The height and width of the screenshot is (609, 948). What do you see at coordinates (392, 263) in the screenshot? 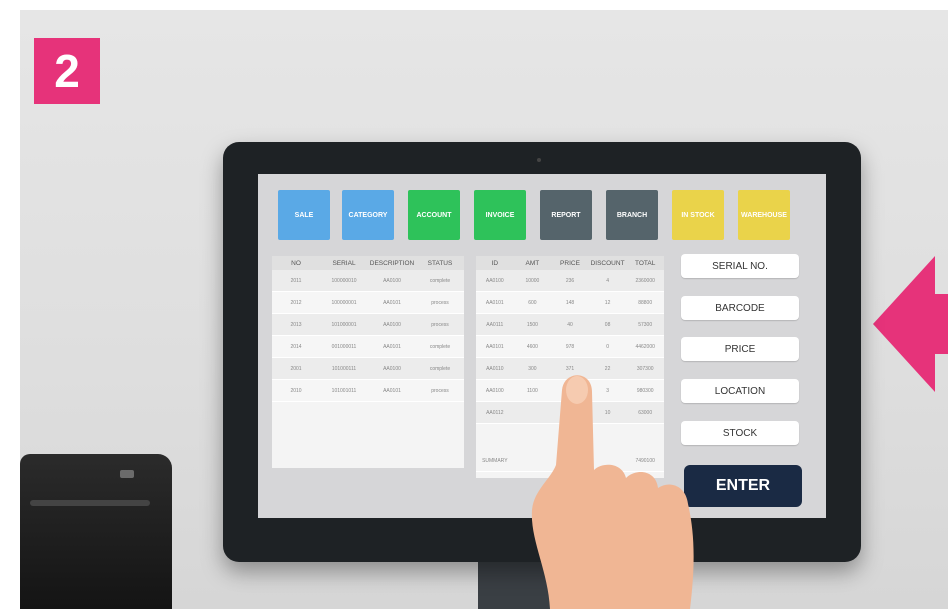
I see `column-header: DESCRIPTION` at bounding box center [392, 263].